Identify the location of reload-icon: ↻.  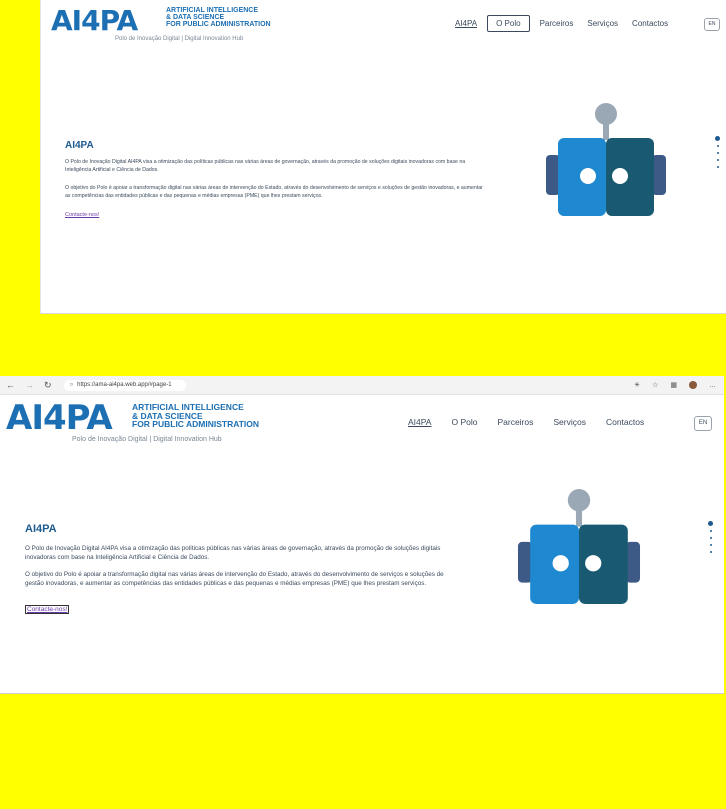
(48, 385).